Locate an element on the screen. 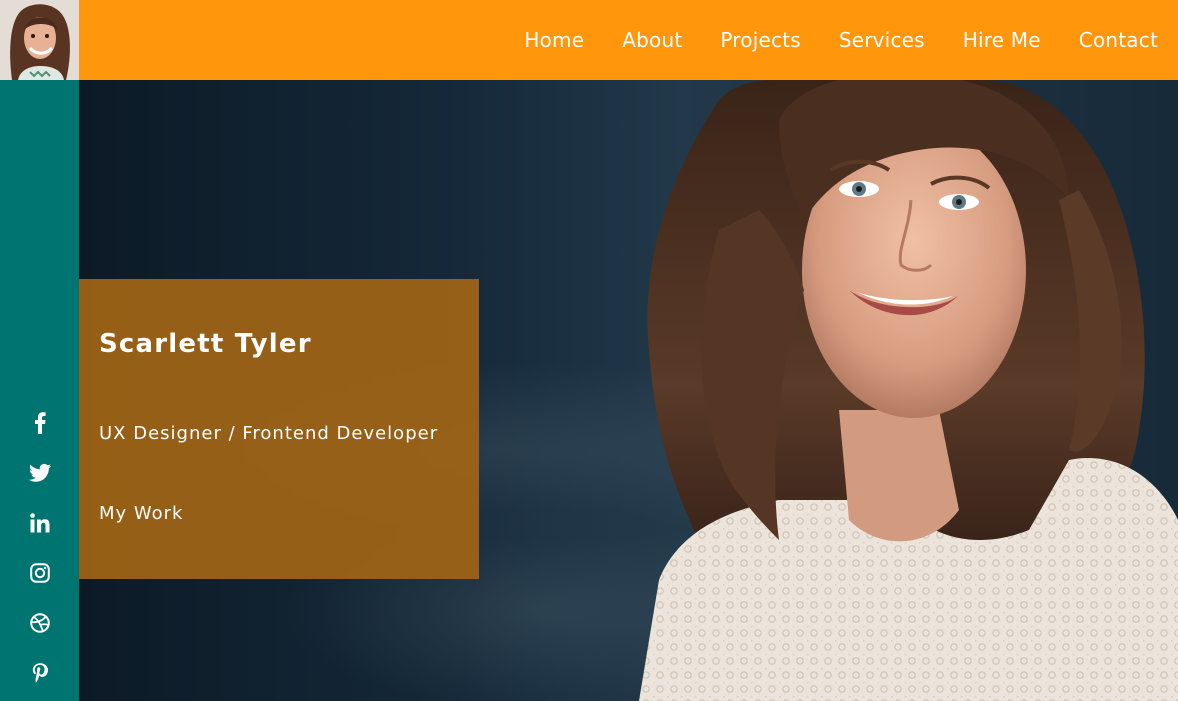 This screenshot has height=701, width=1178. nav-projects-link: Projects is located at coordinates (760, 40).